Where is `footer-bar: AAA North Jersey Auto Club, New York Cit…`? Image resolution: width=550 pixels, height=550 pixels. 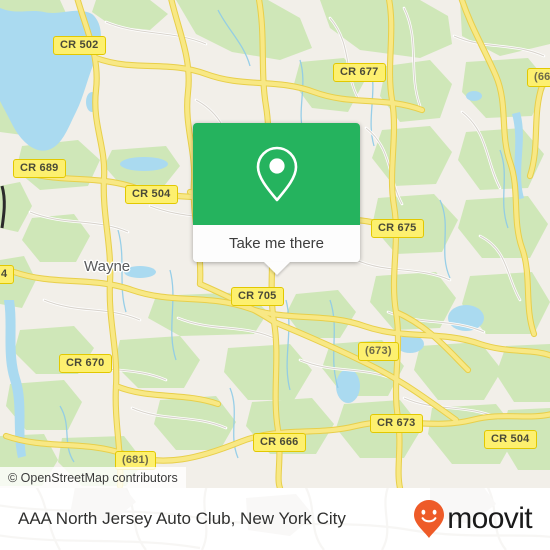 footer-bar: AAA North Jersey Auto Club, New York Cit… is located at coordinates (275, 519).